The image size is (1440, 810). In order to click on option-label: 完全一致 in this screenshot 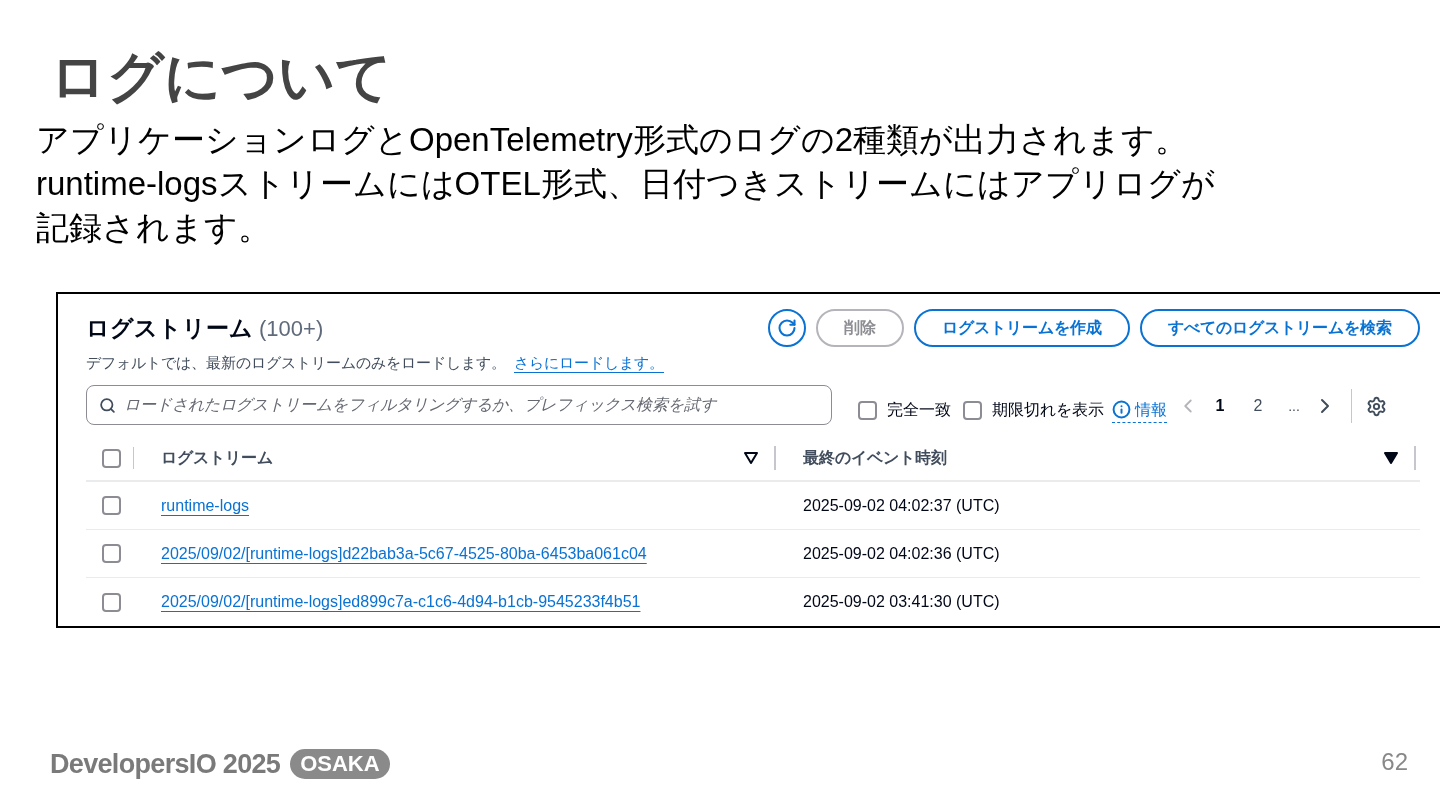, I will do `click(919, 410)`.